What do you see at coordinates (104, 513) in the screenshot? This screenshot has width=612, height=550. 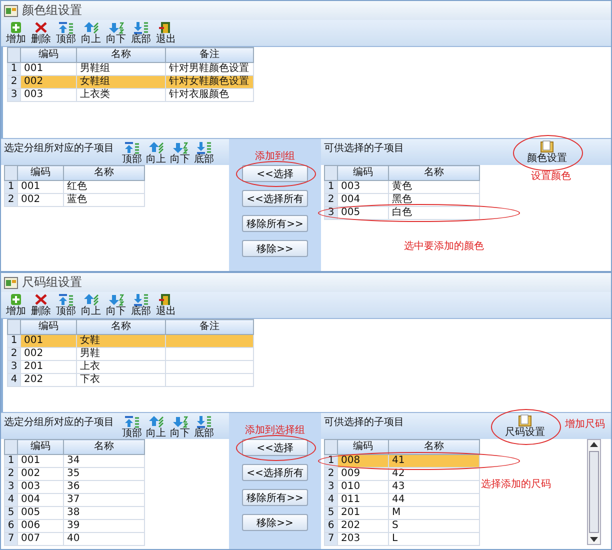 I see `table-cell: 38` at bounding box center [104, 513].